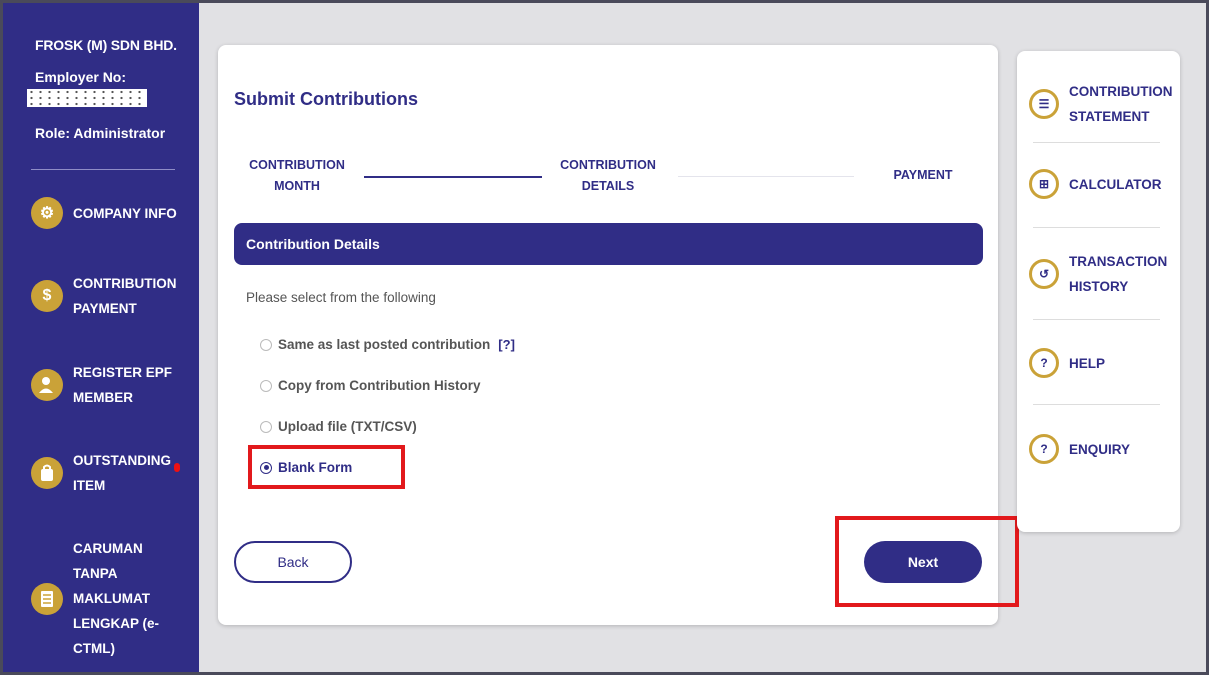 This screenshot has width=1209, height=675. I want to click on step-contribution-month: CONTRIBUTION MONTH, so click(297, 175).